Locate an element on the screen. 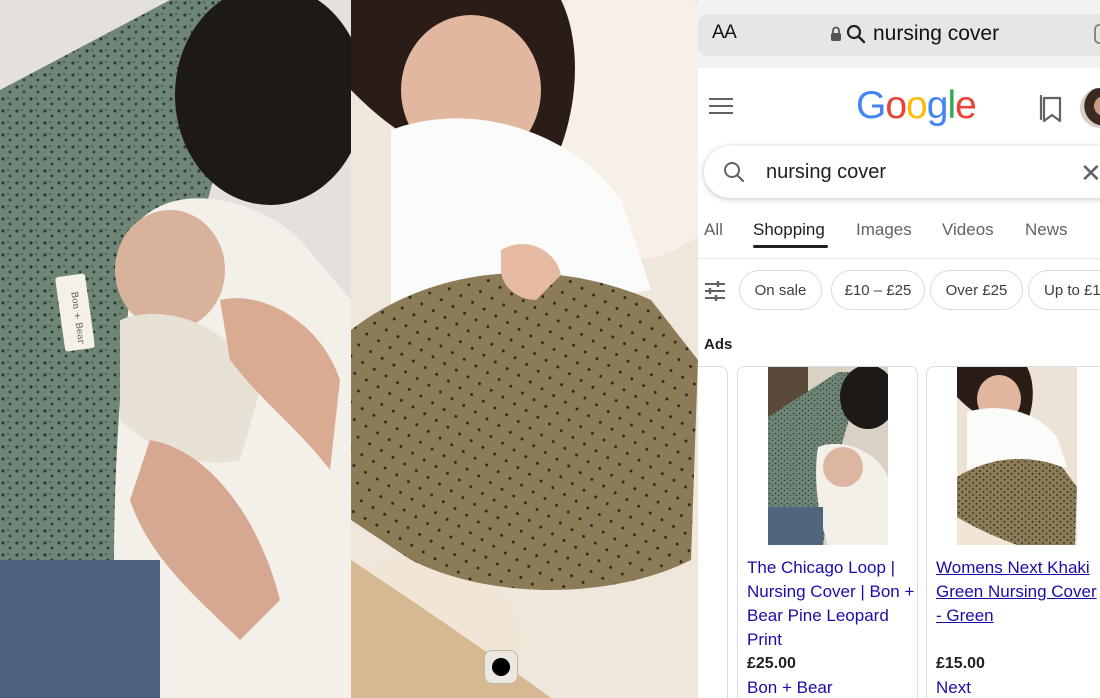 The width and height of the screenshot is (1100, 698). tab-images: Images is located at coordinates (884, 230).